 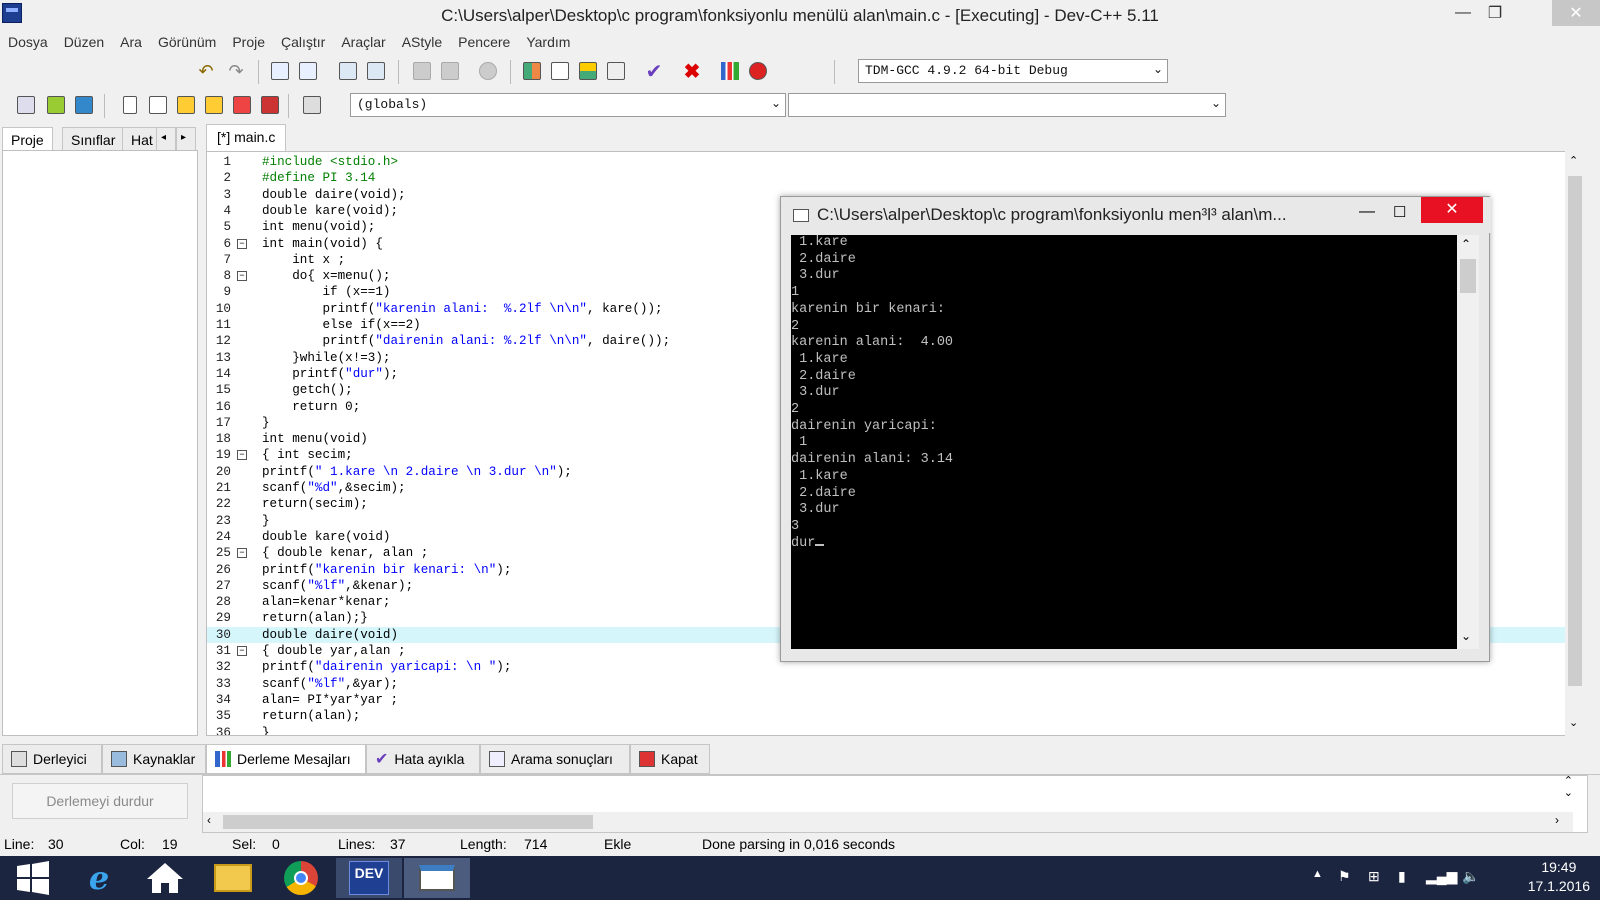 I want to click on tab-arama-sonuclari: Arama sonuçları, so click(x=555, y=759).